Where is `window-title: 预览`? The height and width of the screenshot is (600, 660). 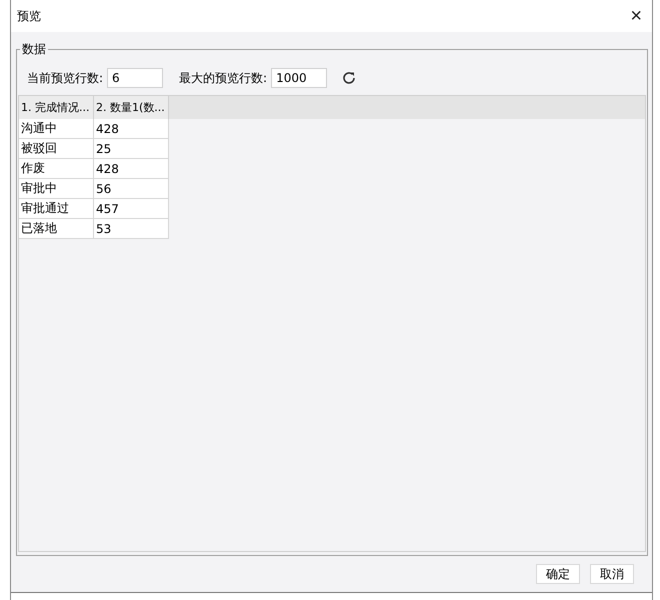 window-title: 预览 is located at coordinates (29, 16).